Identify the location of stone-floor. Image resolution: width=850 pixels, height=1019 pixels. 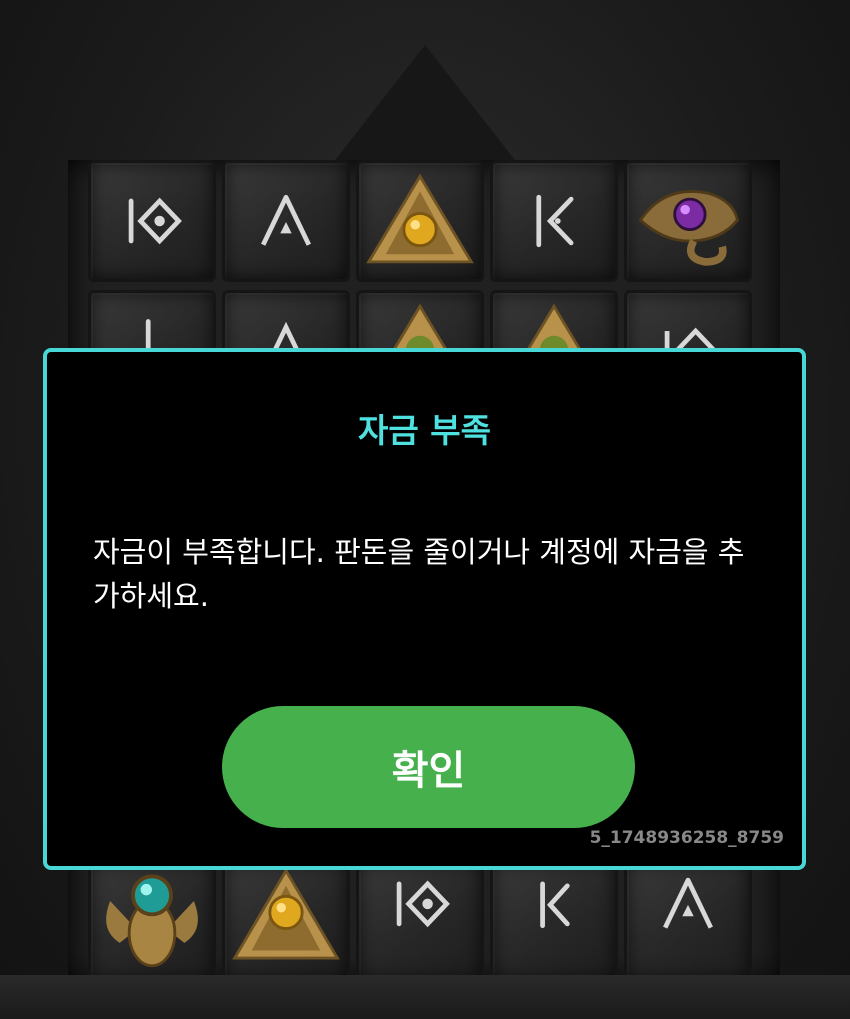
(425, 997).